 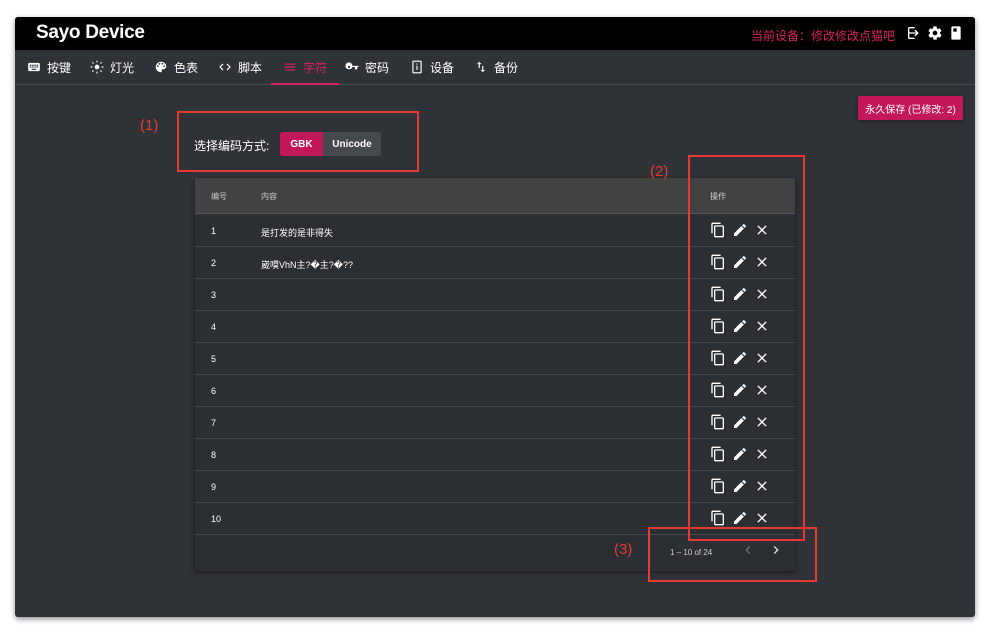 What do you see at coordinates (186, 67) in the screenshot?
I see `tab-label: 色表` at bounding box center [186, 67].